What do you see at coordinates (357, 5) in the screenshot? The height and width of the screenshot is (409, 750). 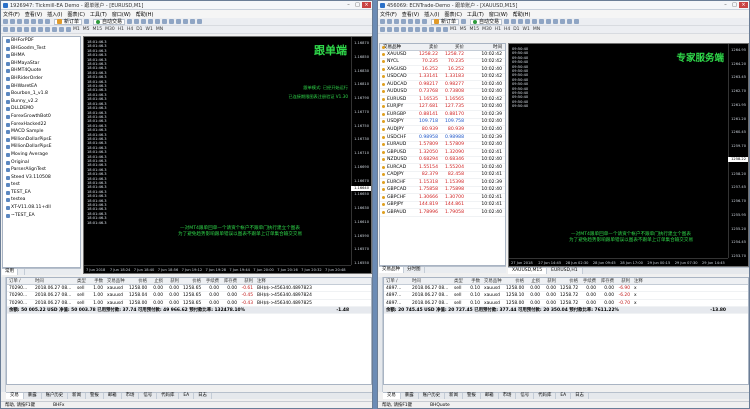 I see `maximize-icon: □` at bounding box center [357, 5].